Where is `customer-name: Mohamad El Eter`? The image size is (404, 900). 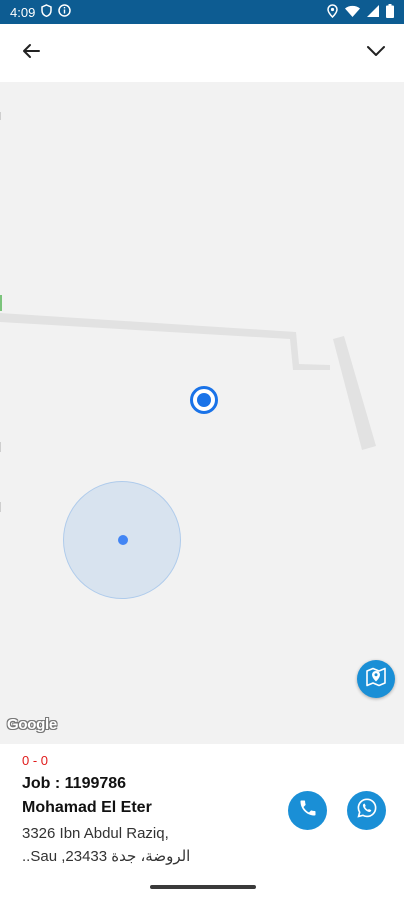
customer-name: Mohamad El Eter is located at coordinates (87, 807).